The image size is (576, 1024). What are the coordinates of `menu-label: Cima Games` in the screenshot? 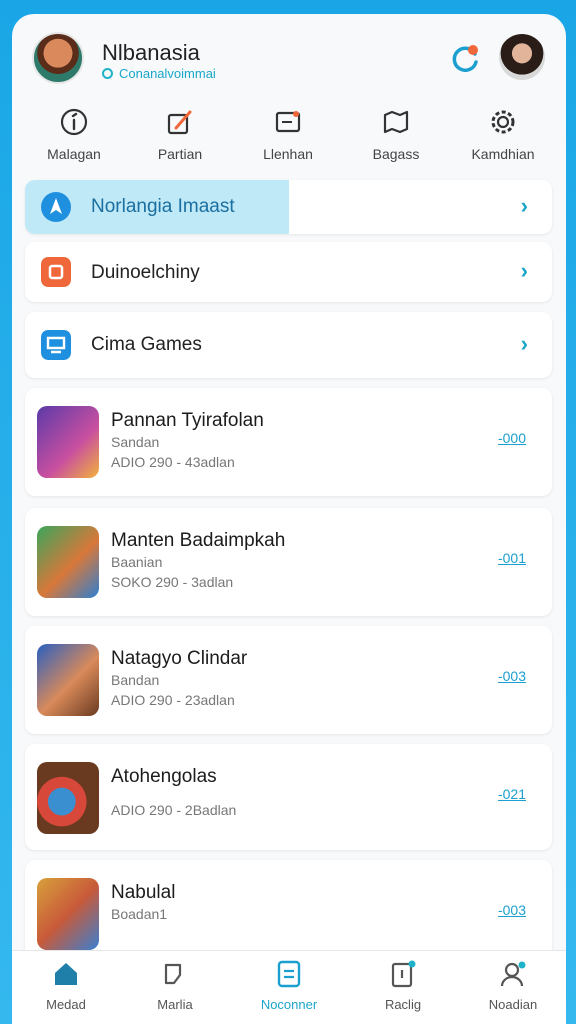 It's located at (146, 344).